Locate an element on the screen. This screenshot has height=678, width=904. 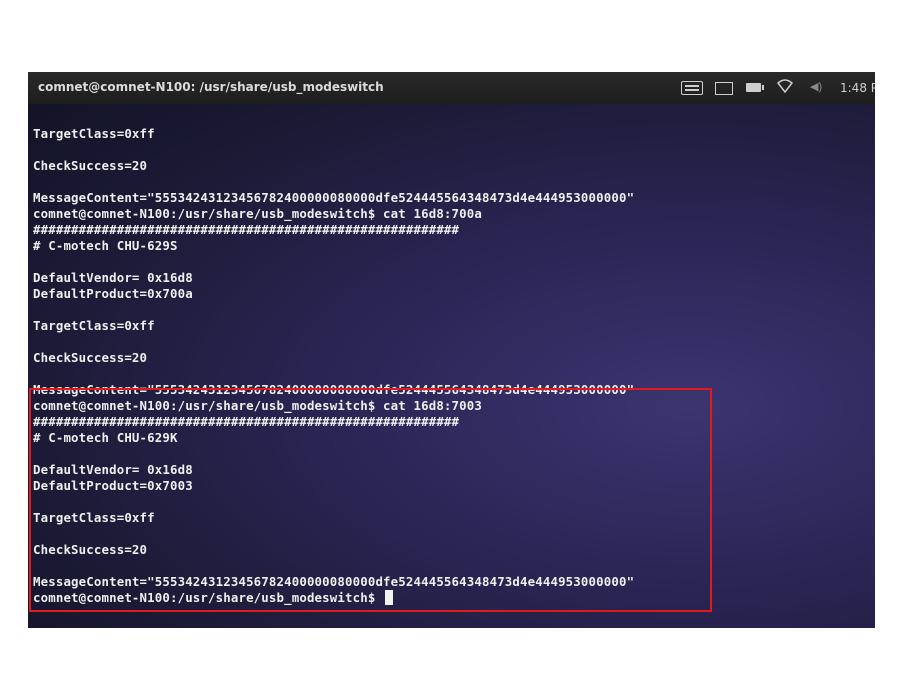
terminal-cursor is located at coordinates (389, 597).